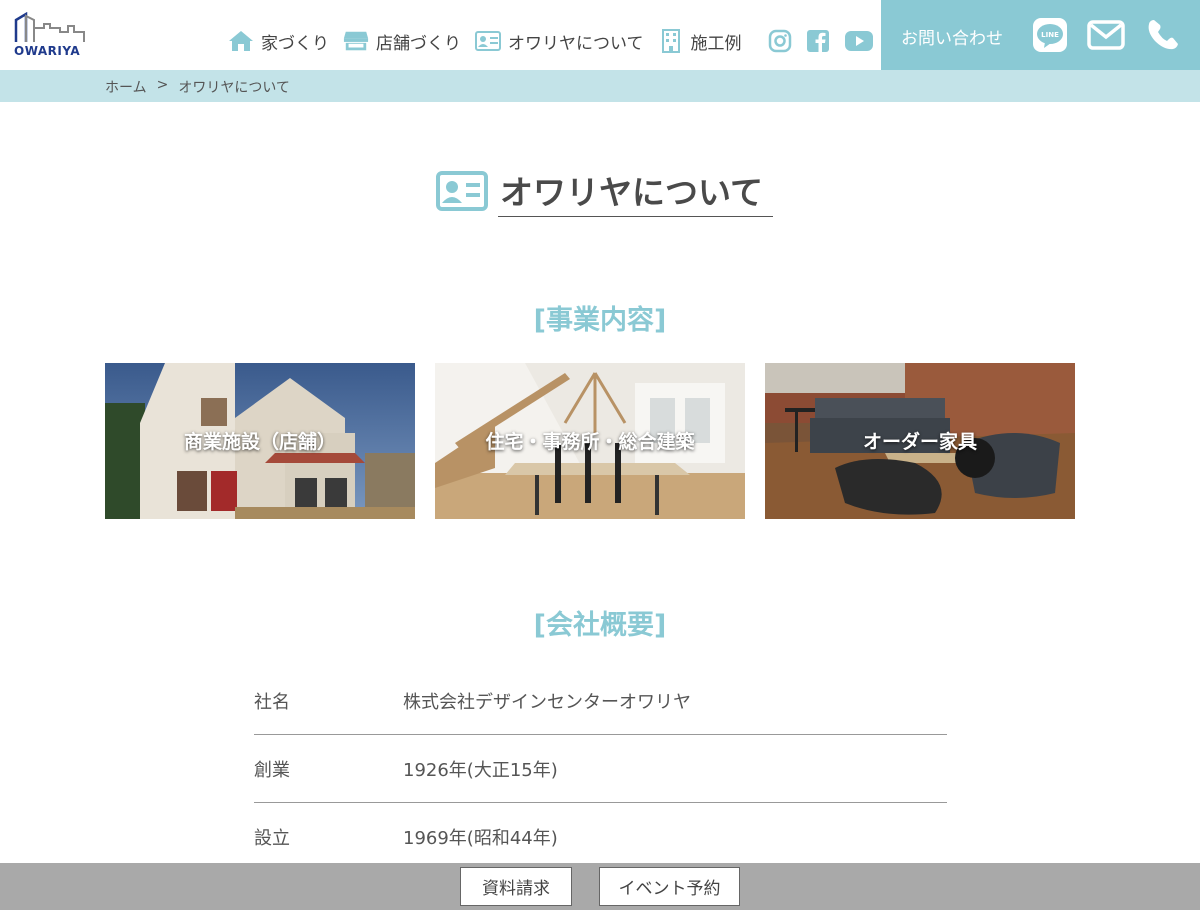 Image resolution: width=1200 pixels, height=910 pixels. What do you see at coordinates (241, 41) in the screenshot?
I see `home-icon` at bounding box center [241, 41].